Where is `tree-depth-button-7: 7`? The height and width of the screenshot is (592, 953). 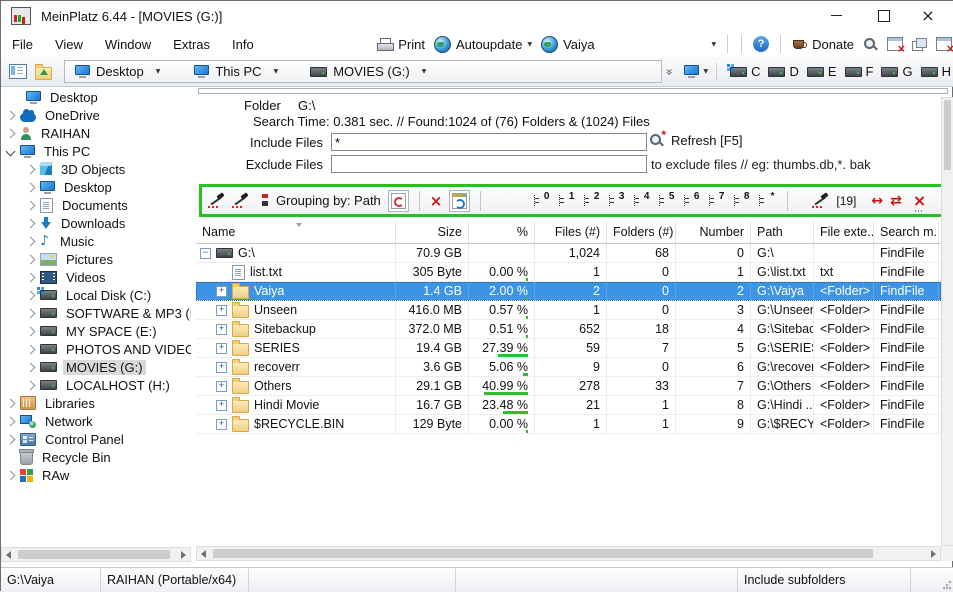 tree-depth-button-7: 7 is located at coordinates (715, 200).